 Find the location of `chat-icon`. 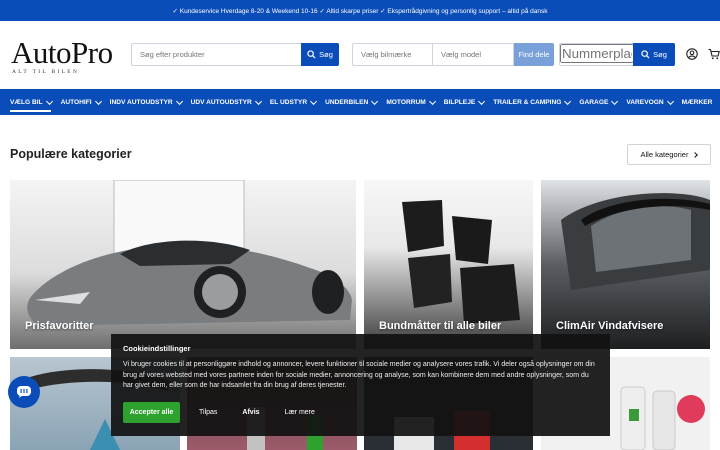

chat-icon is located at coordinates (24, 392).